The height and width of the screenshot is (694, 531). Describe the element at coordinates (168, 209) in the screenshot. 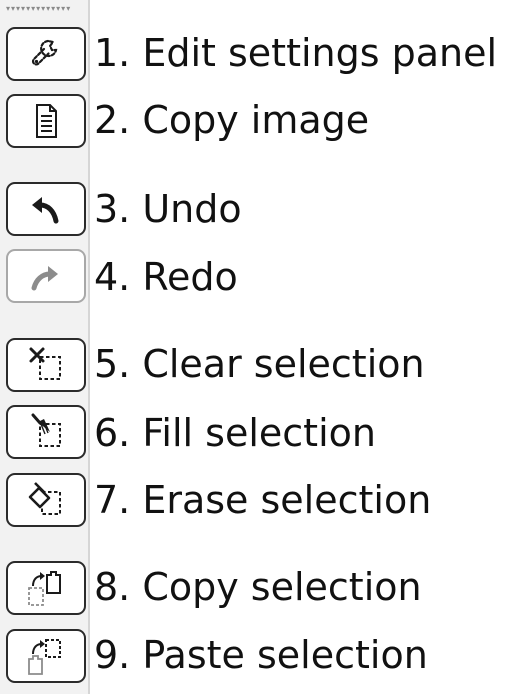

I see `undo-label: 3. Undo` at that location.